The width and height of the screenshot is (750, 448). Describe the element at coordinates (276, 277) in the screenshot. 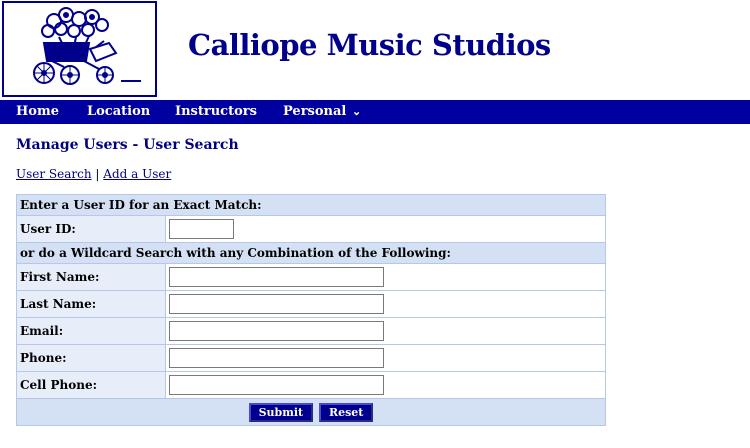

I see `first-name-input` at that location.